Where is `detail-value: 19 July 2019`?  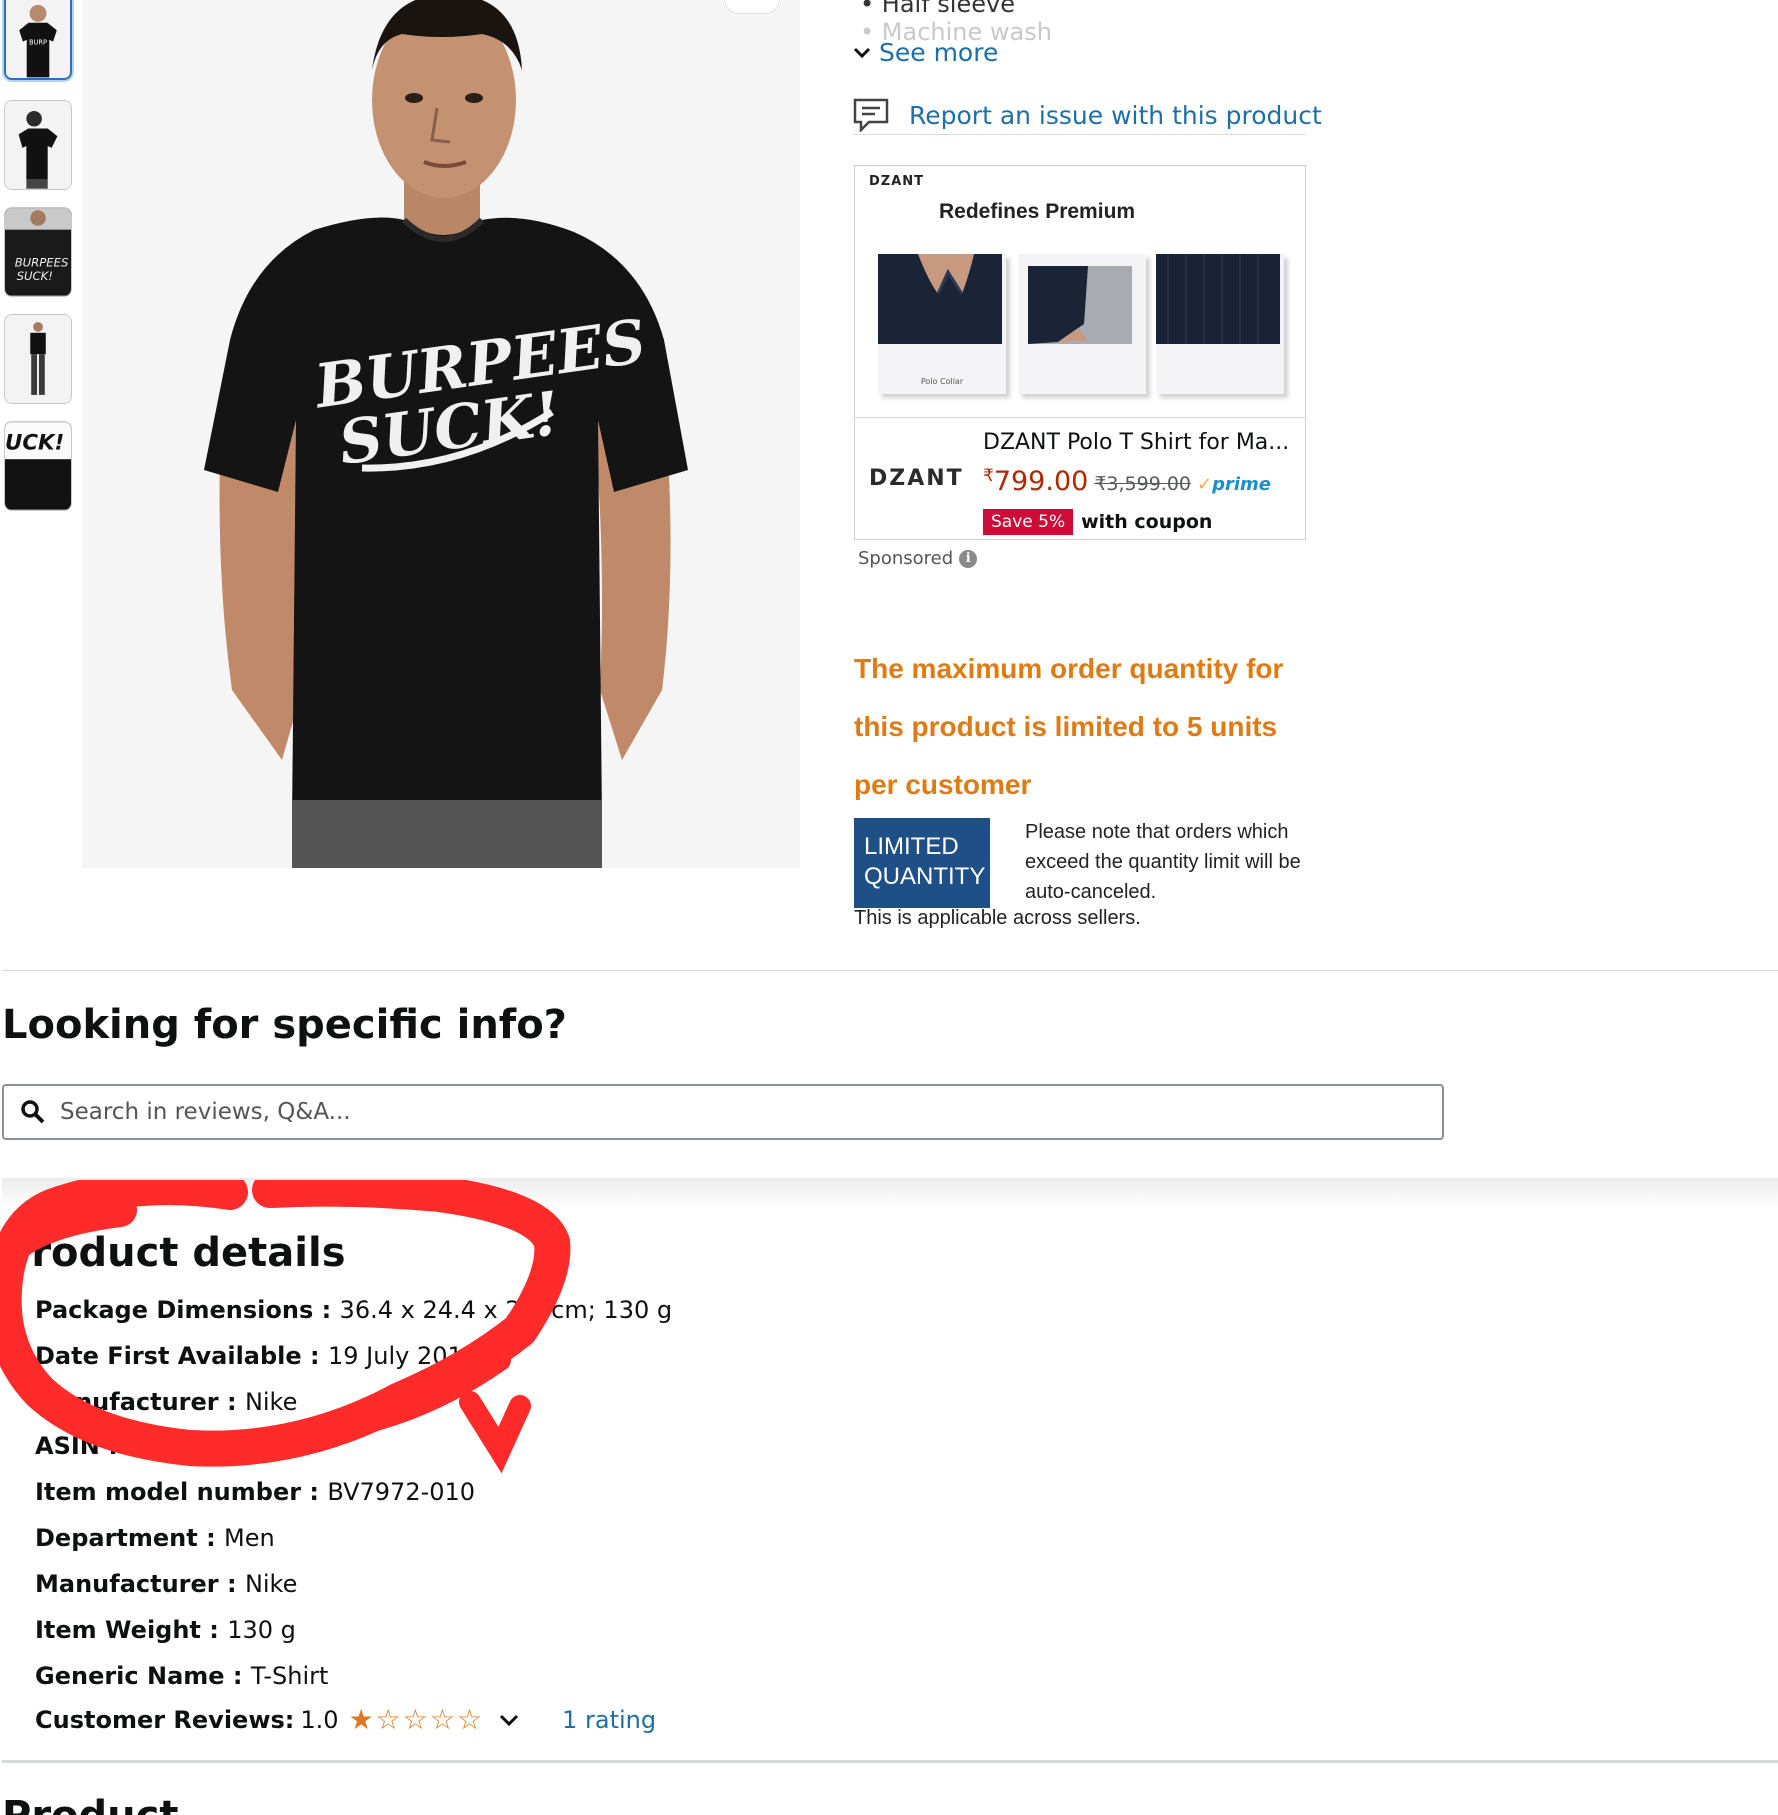 detail-value: 19 July 2019 is located at coordinates (403, 1356).